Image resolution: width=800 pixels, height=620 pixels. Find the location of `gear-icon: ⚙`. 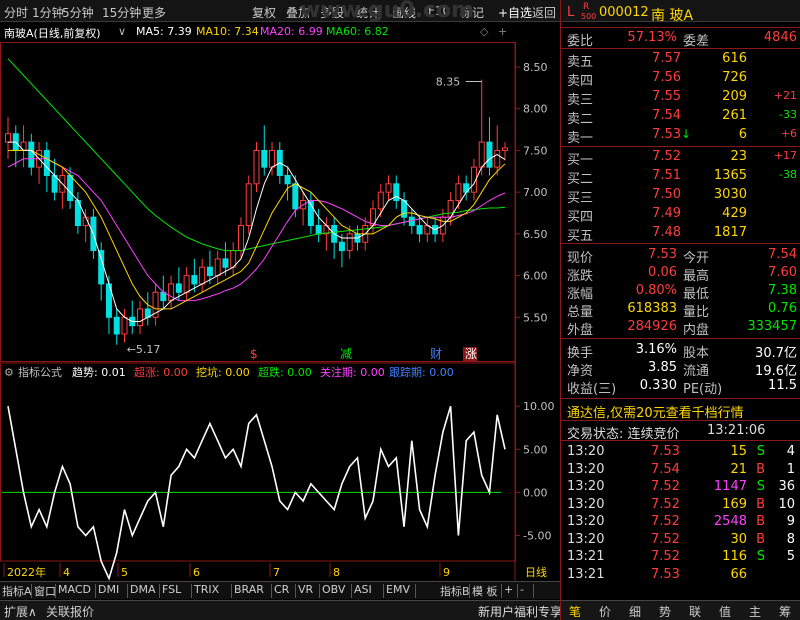

gear-icon: ⚙ is located at coordinates (9, 372).